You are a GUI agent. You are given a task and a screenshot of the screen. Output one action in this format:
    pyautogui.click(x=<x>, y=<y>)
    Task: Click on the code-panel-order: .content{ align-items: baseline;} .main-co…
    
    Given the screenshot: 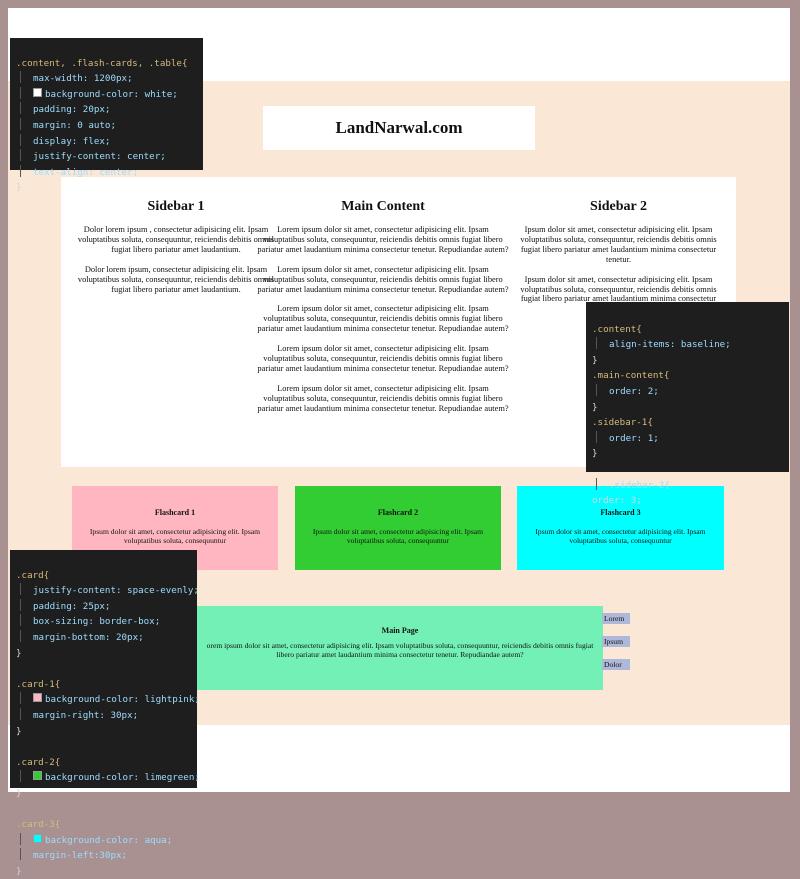 What is the action you would take?
    pyautogui.click(x=687, y=404)
    